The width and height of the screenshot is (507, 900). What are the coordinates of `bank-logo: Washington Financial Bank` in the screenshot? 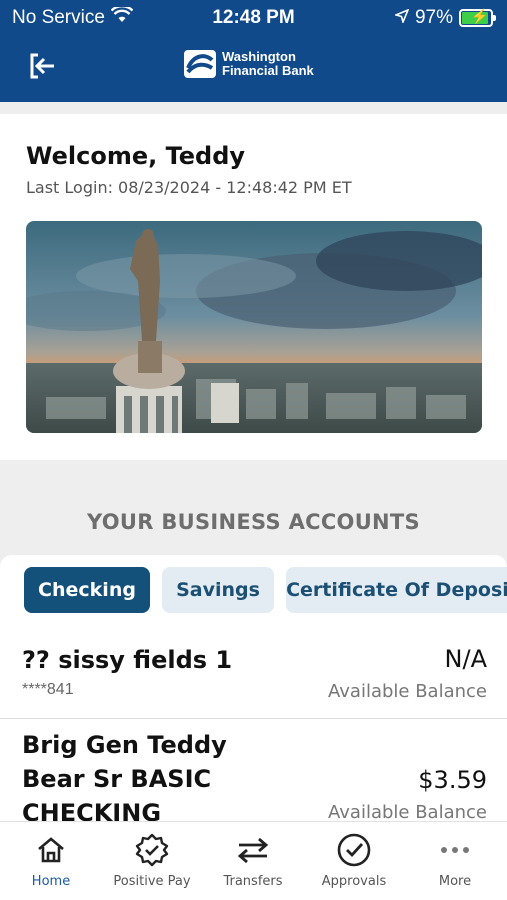 It's located at (249, 64).